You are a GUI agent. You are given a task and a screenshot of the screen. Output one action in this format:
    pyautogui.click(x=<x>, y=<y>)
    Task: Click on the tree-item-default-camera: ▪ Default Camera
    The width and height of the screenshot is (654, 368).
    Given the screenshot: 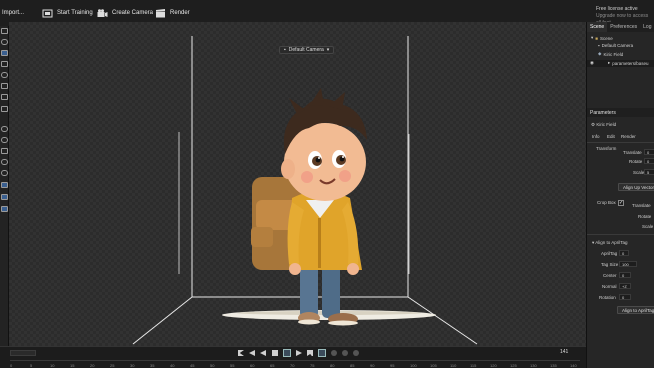 What is the action you would take?
    pyautogui.click(x=615, y=45)
    